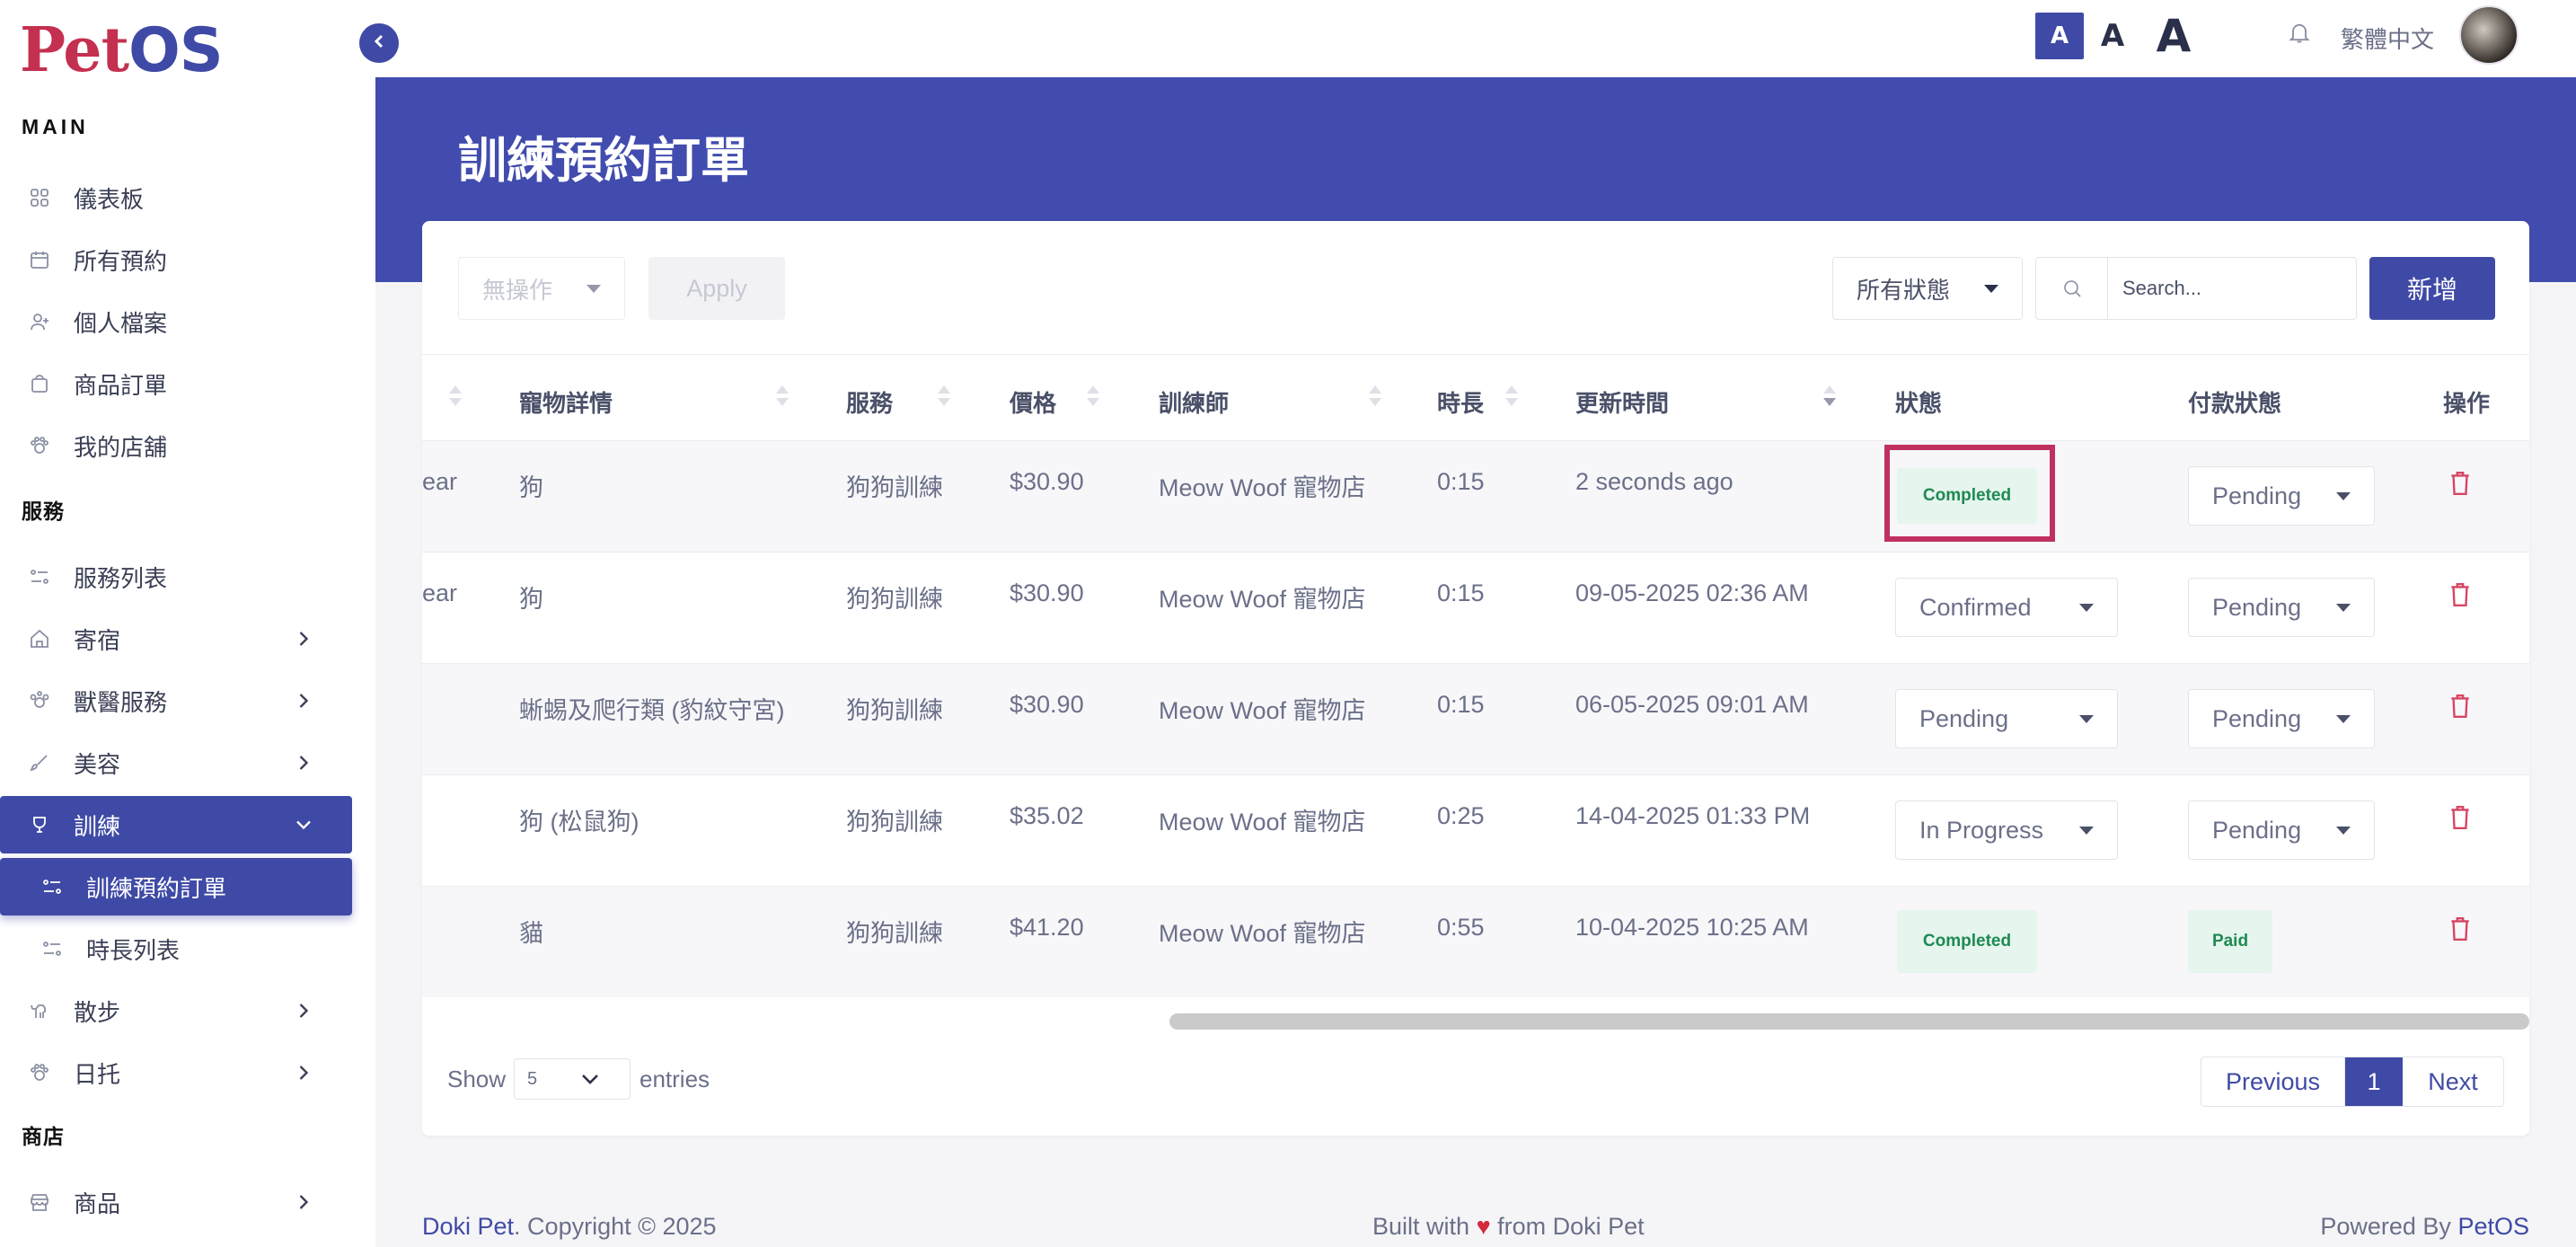 Image resolution: width=2576 pixels, height=1247 pixels. Describe the element at coordinates (1194, 402) in the screenshot. I see `column-header-trainer: 訓練師` at that location.